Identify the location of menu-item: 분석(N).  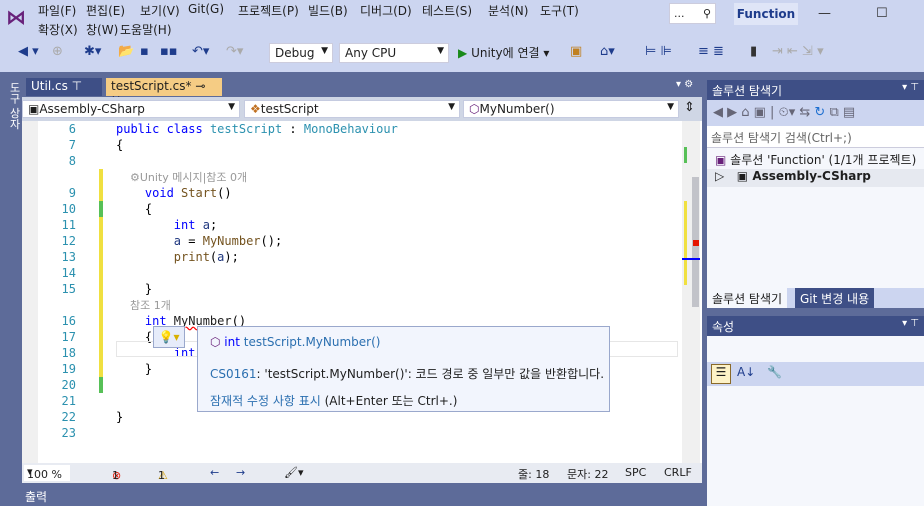
(508, 10).